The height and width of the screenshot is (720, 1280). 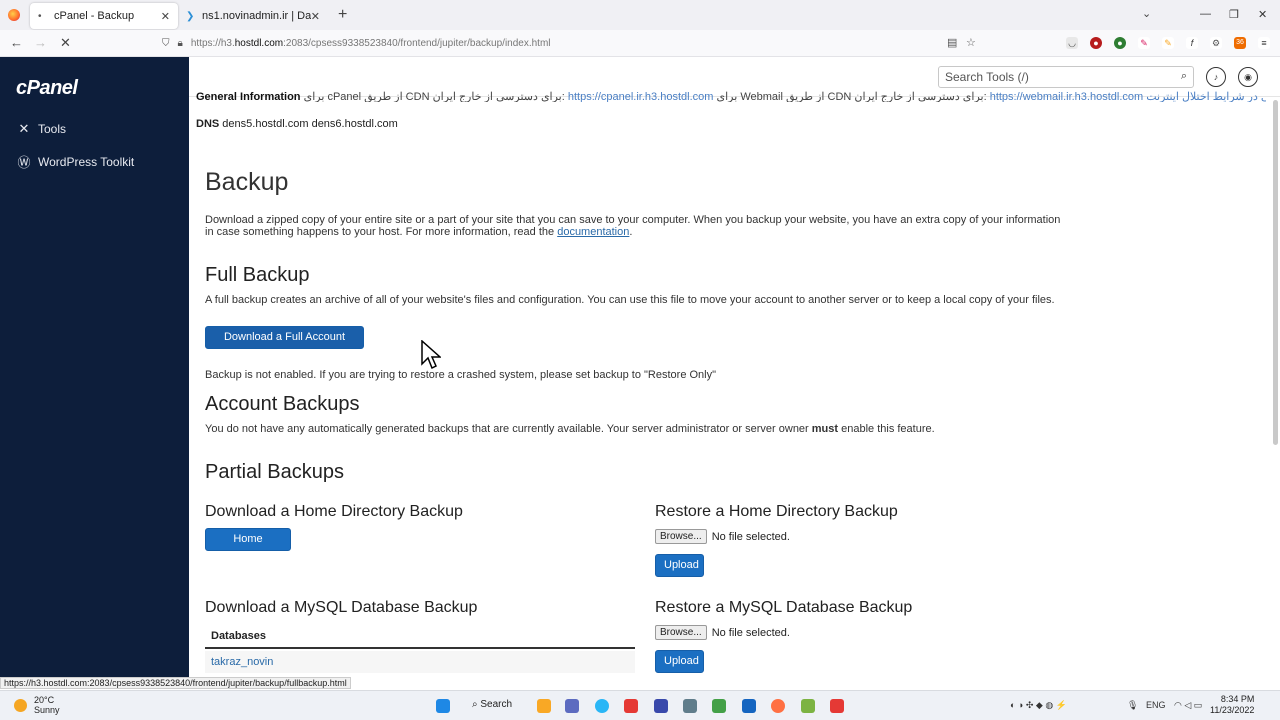 I want to click on cpanel-cdn-link: https://cpanel.ir.h3.hostdl.com, so click(x=641, y=96).